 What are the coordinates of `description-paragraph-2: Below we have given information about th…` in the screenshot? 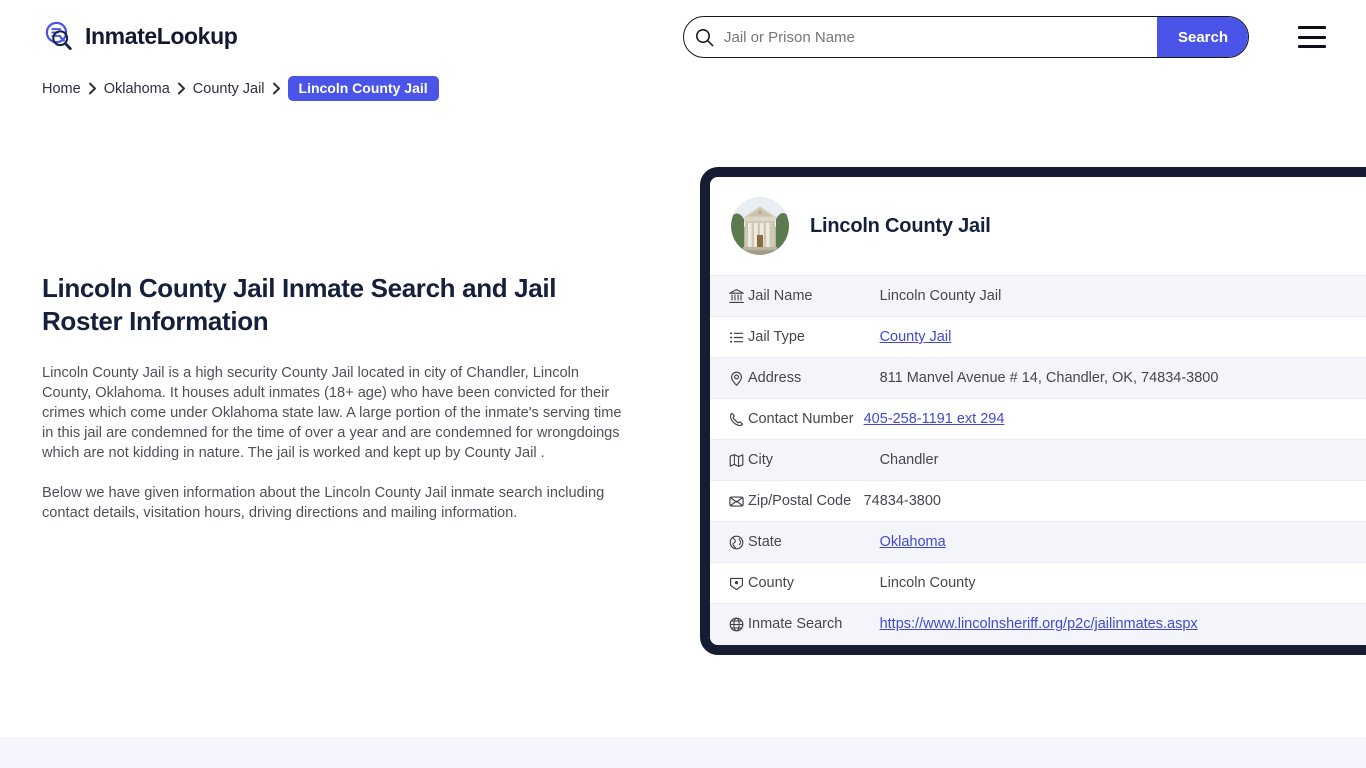 It's located at (323, 502).